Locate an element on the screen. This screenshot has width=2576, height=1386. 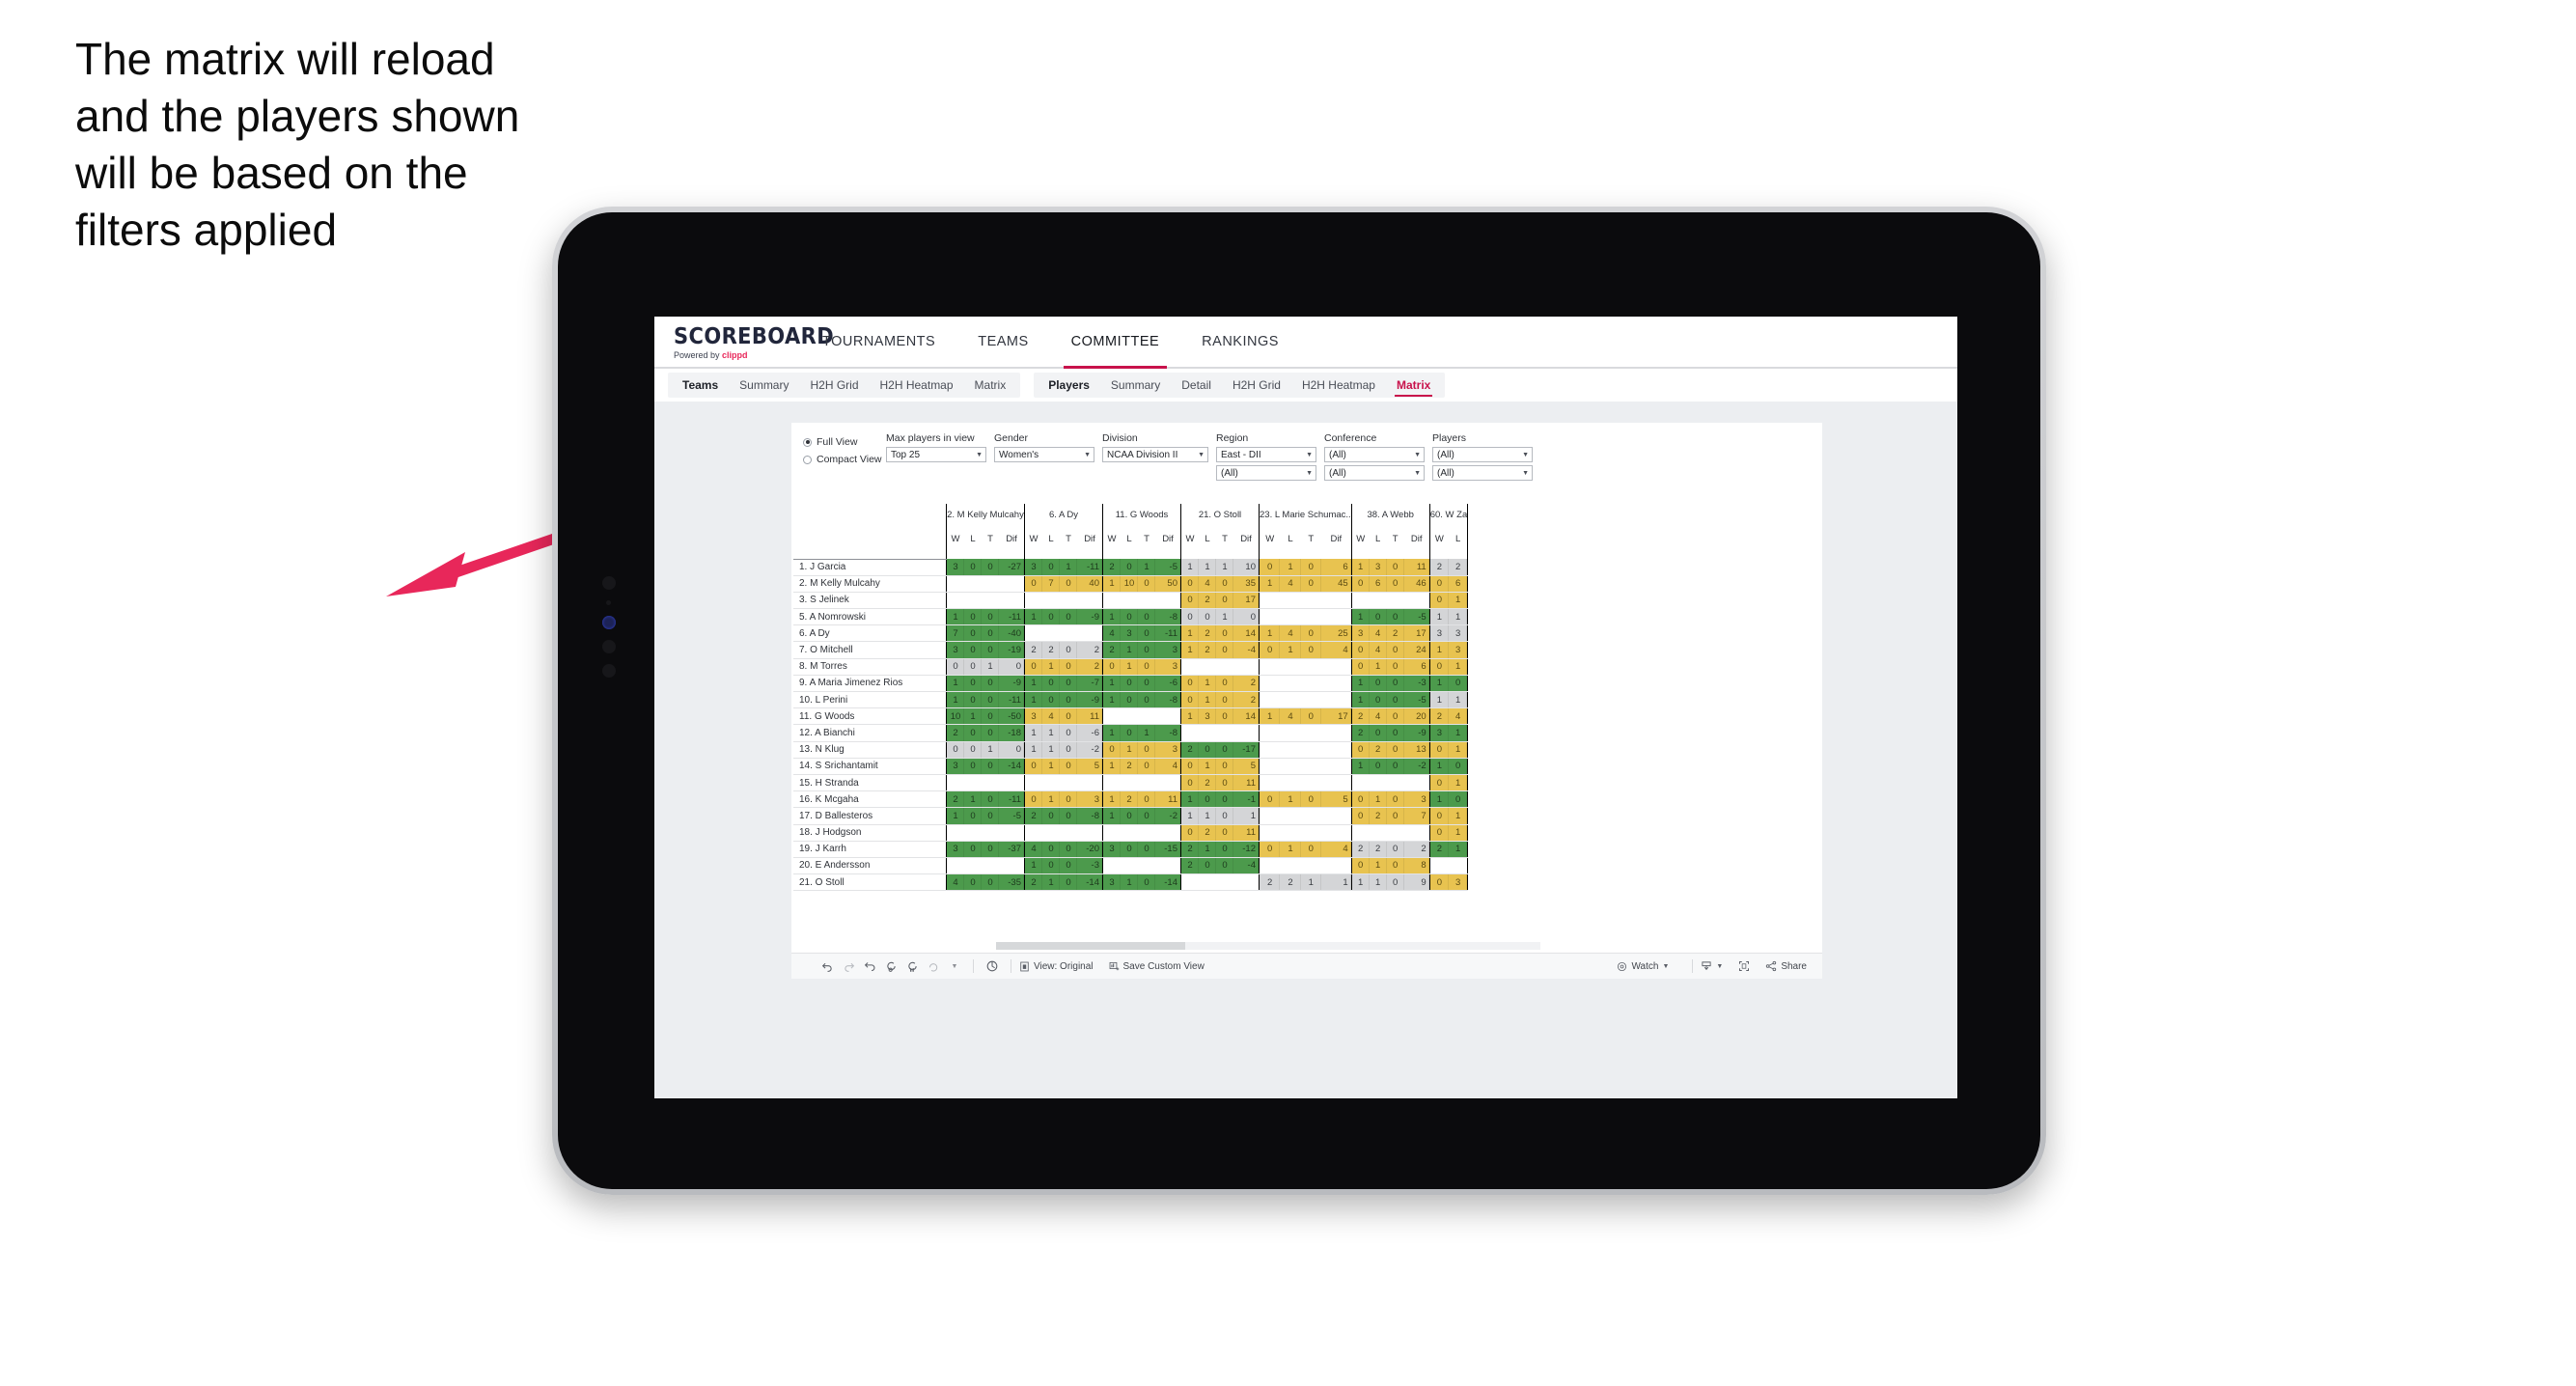
matrix-cell: 5 is located at coordinates (1090, 767).